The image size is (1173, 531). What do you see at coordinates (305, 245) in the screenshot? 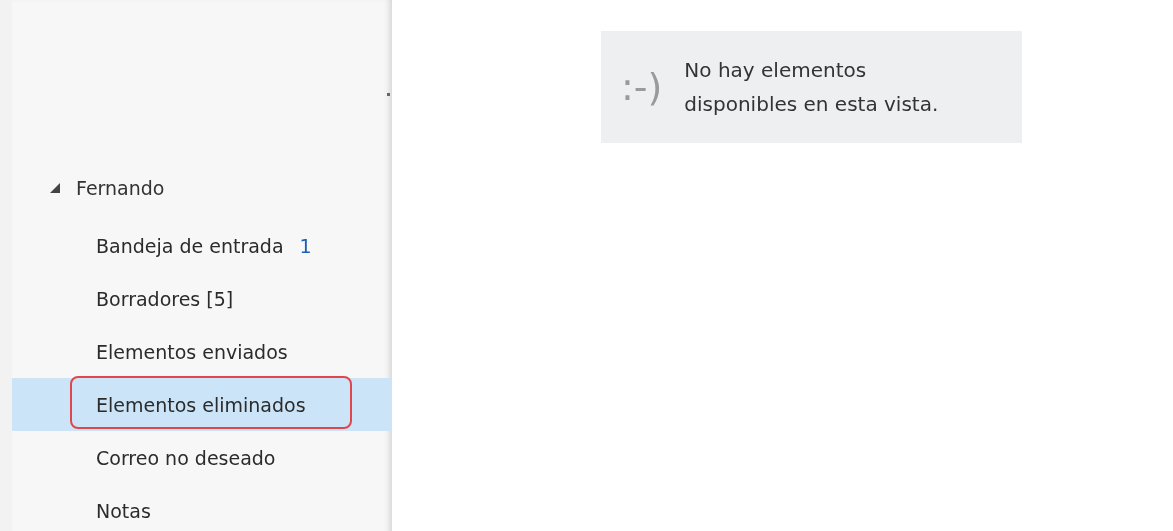
I see `unread-count: 1` at bounding box center [305, 245].